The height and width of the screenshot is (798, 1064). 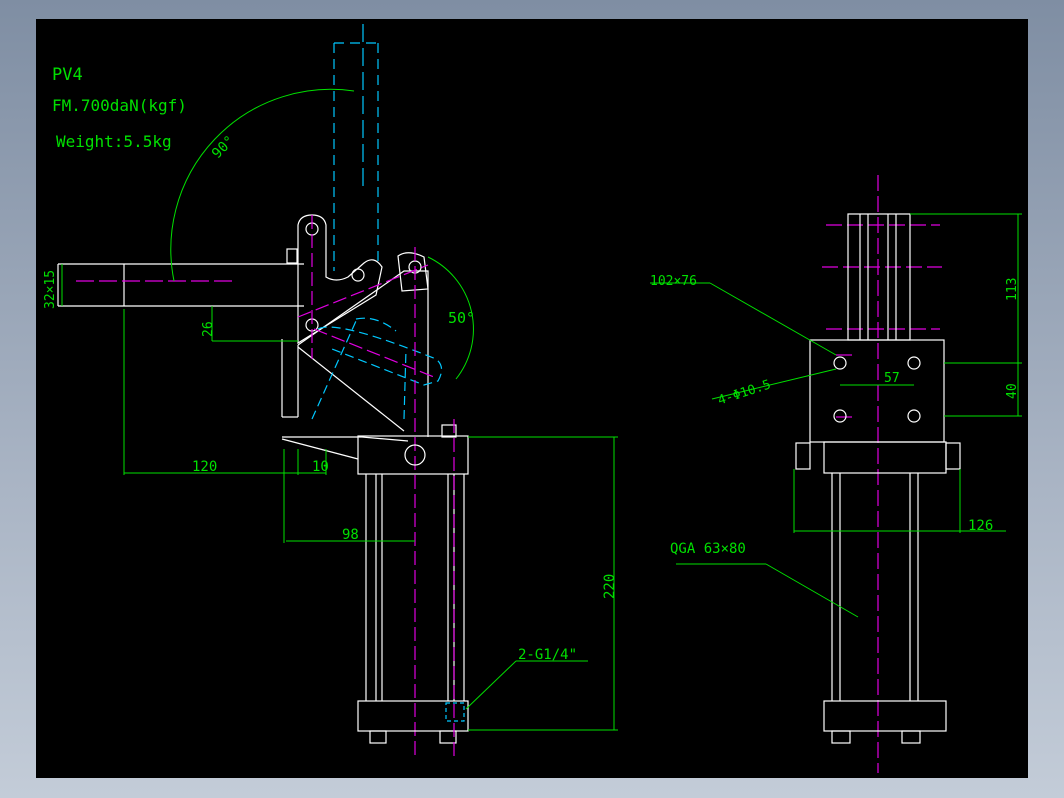 What do you see at coordinates (208, 329) in the screenshot?
I see `offset-height-label: 26` at bounding box center [208, 329].